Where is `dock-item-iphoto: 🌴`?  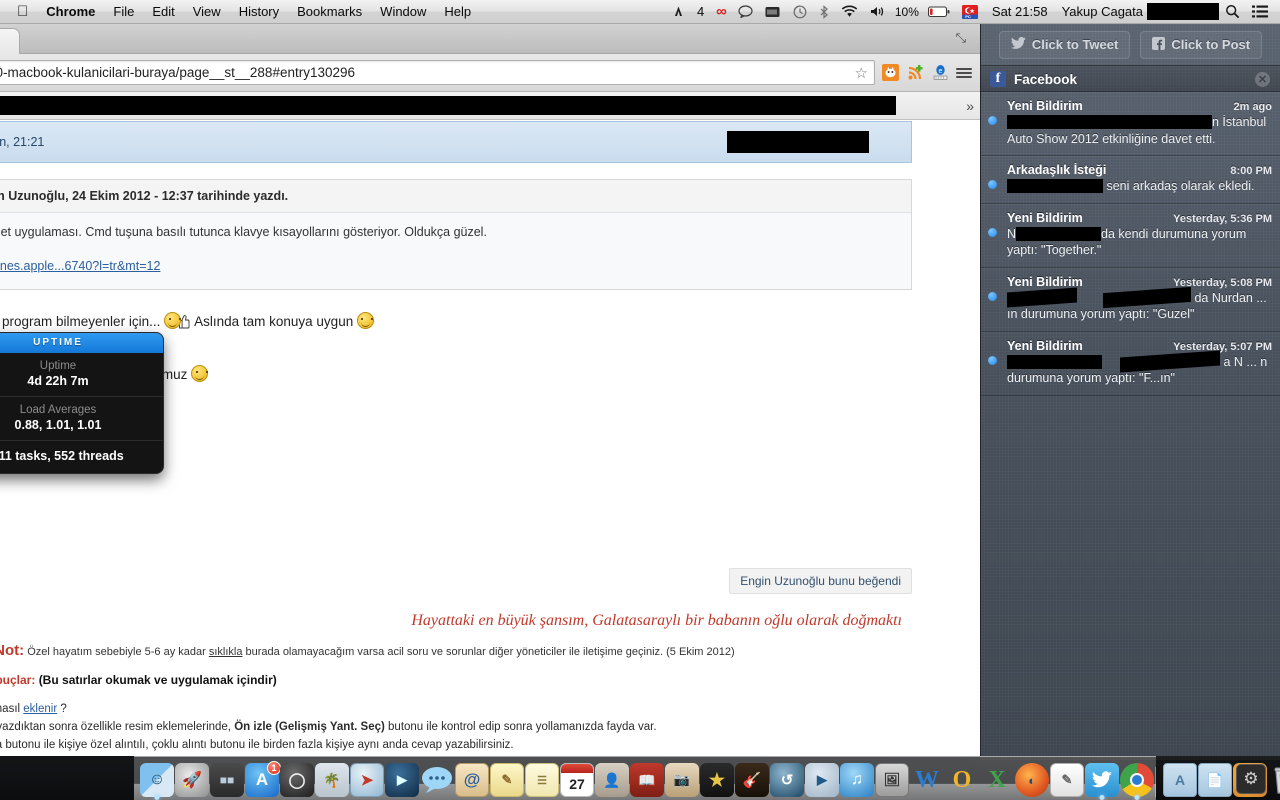
dock-item-iphoto: 🌴 is located at coordinates (332, 780).